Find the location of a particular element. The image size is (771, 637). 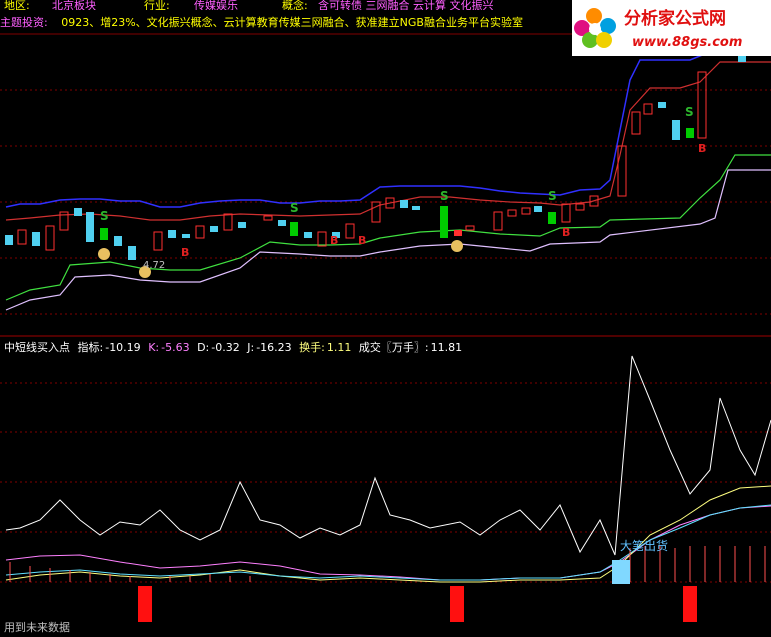

chengjiao-value: 11.81 is located at coordinates (446, 347).